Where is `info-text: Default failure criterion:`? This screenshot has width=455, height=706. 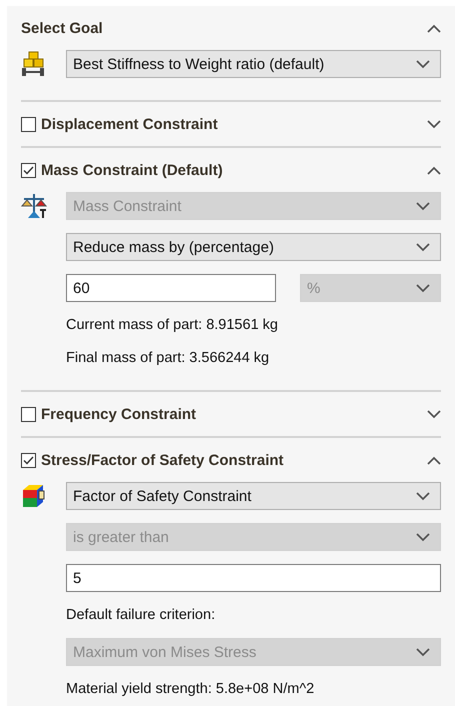
info-text: Default failure criterion: is located at coordinates (141, 615).